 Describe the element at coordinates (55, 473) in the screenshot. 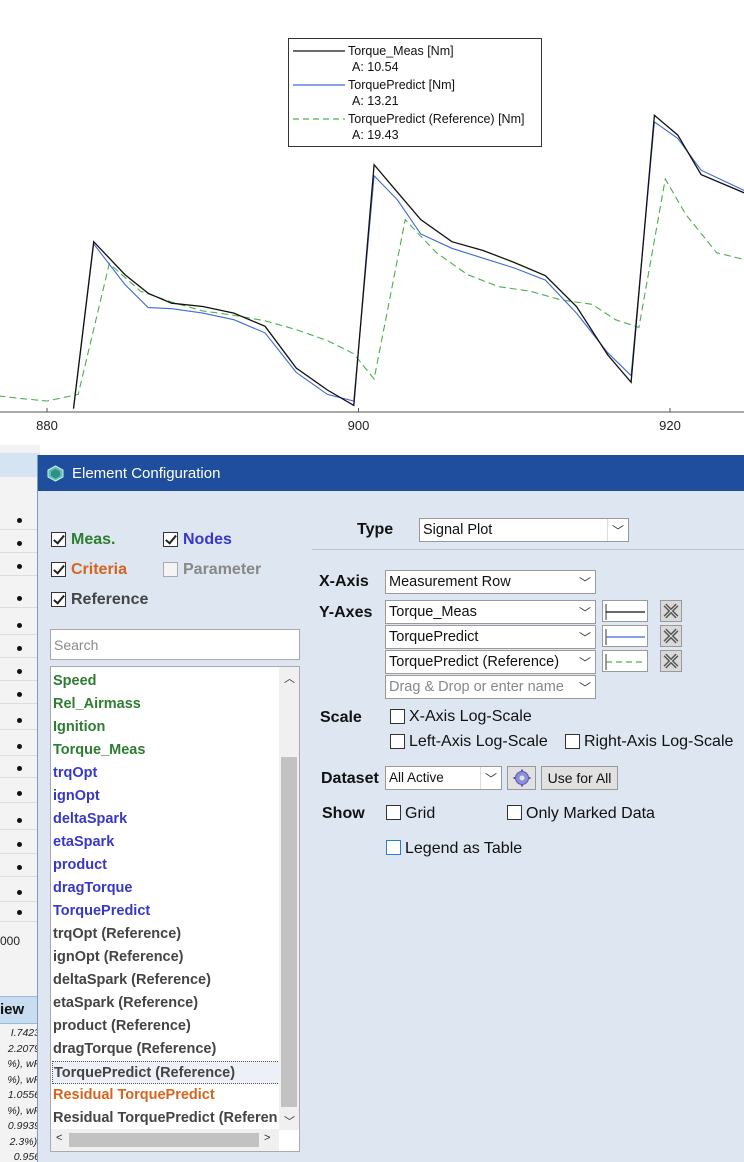

I see `app-icon` at that location.